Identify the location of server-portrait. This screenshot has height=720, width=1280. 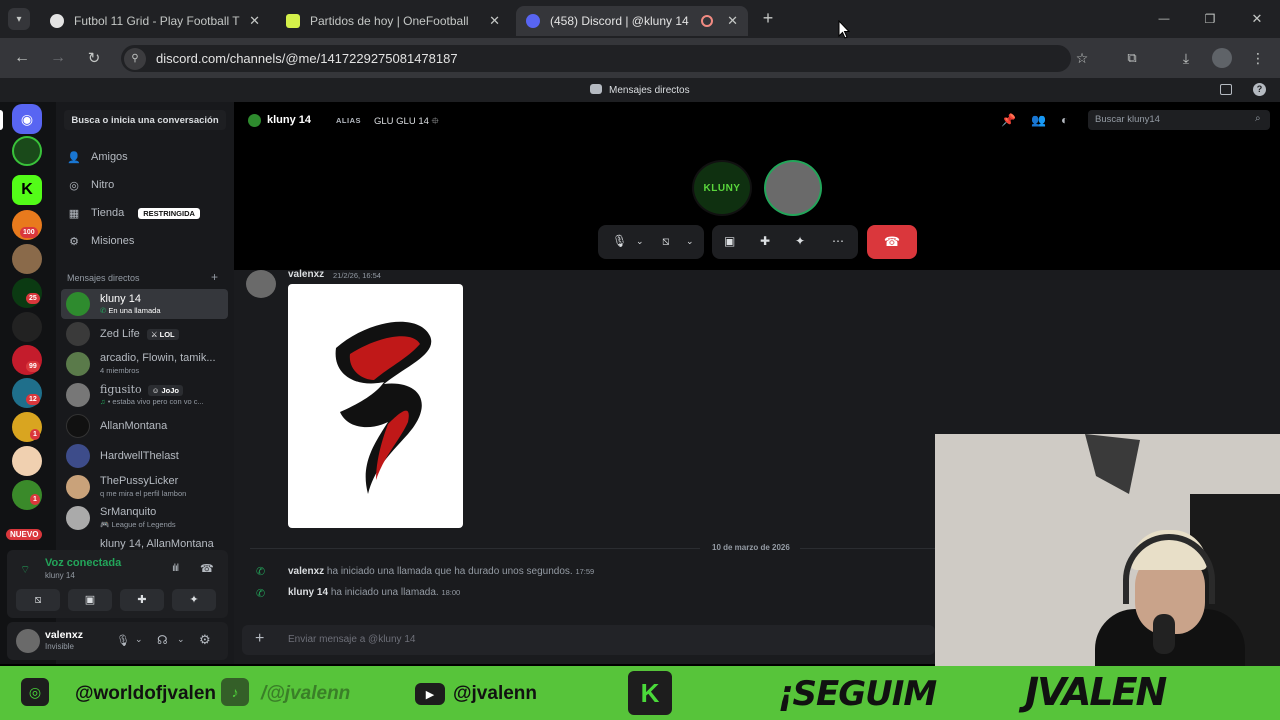
(27, 259).